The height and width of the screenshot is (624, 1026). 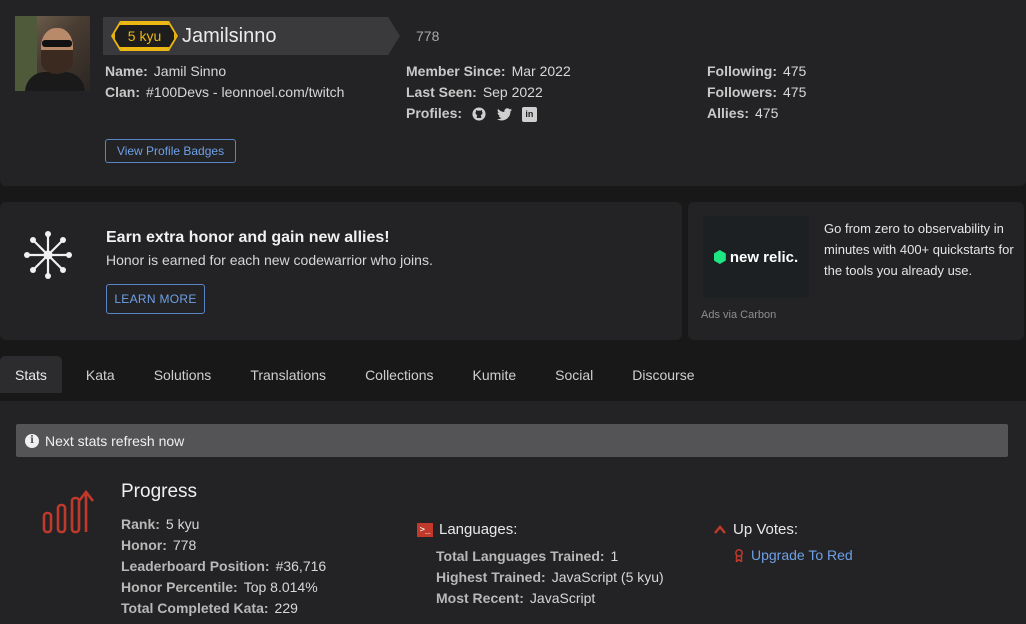 I want to click on completed-kata-stat-label: Total Completed Kata:, so click(x=195, y=608).